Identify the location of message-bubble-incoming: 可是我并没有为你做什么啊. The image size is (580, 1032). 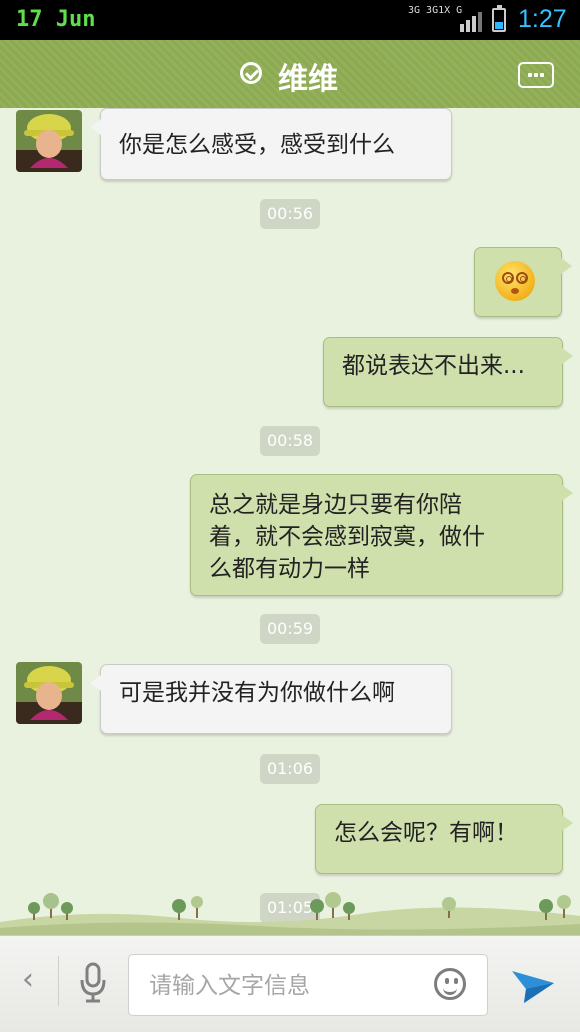
(271, 699).